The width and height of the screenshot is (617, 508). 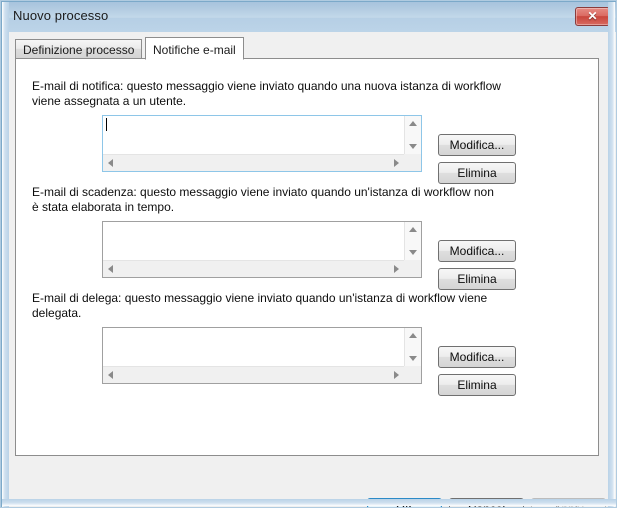 What do you see at coordinates (253, 135) in the screenshot?
I see `notifica-textarea` at bounding box center [253, 135].